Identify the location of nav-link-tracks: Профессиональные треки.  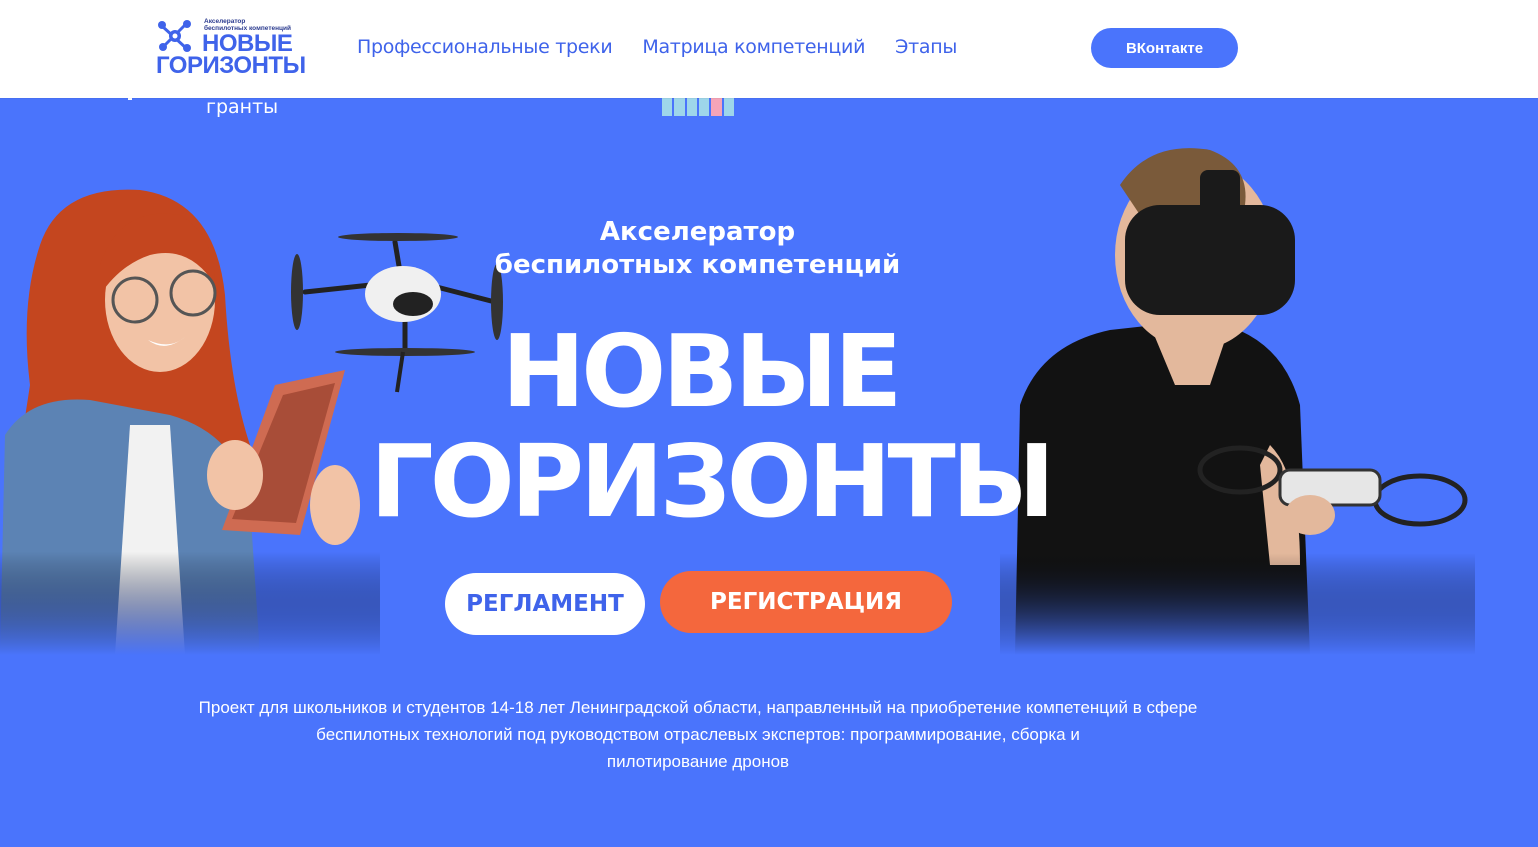
(485, 47).